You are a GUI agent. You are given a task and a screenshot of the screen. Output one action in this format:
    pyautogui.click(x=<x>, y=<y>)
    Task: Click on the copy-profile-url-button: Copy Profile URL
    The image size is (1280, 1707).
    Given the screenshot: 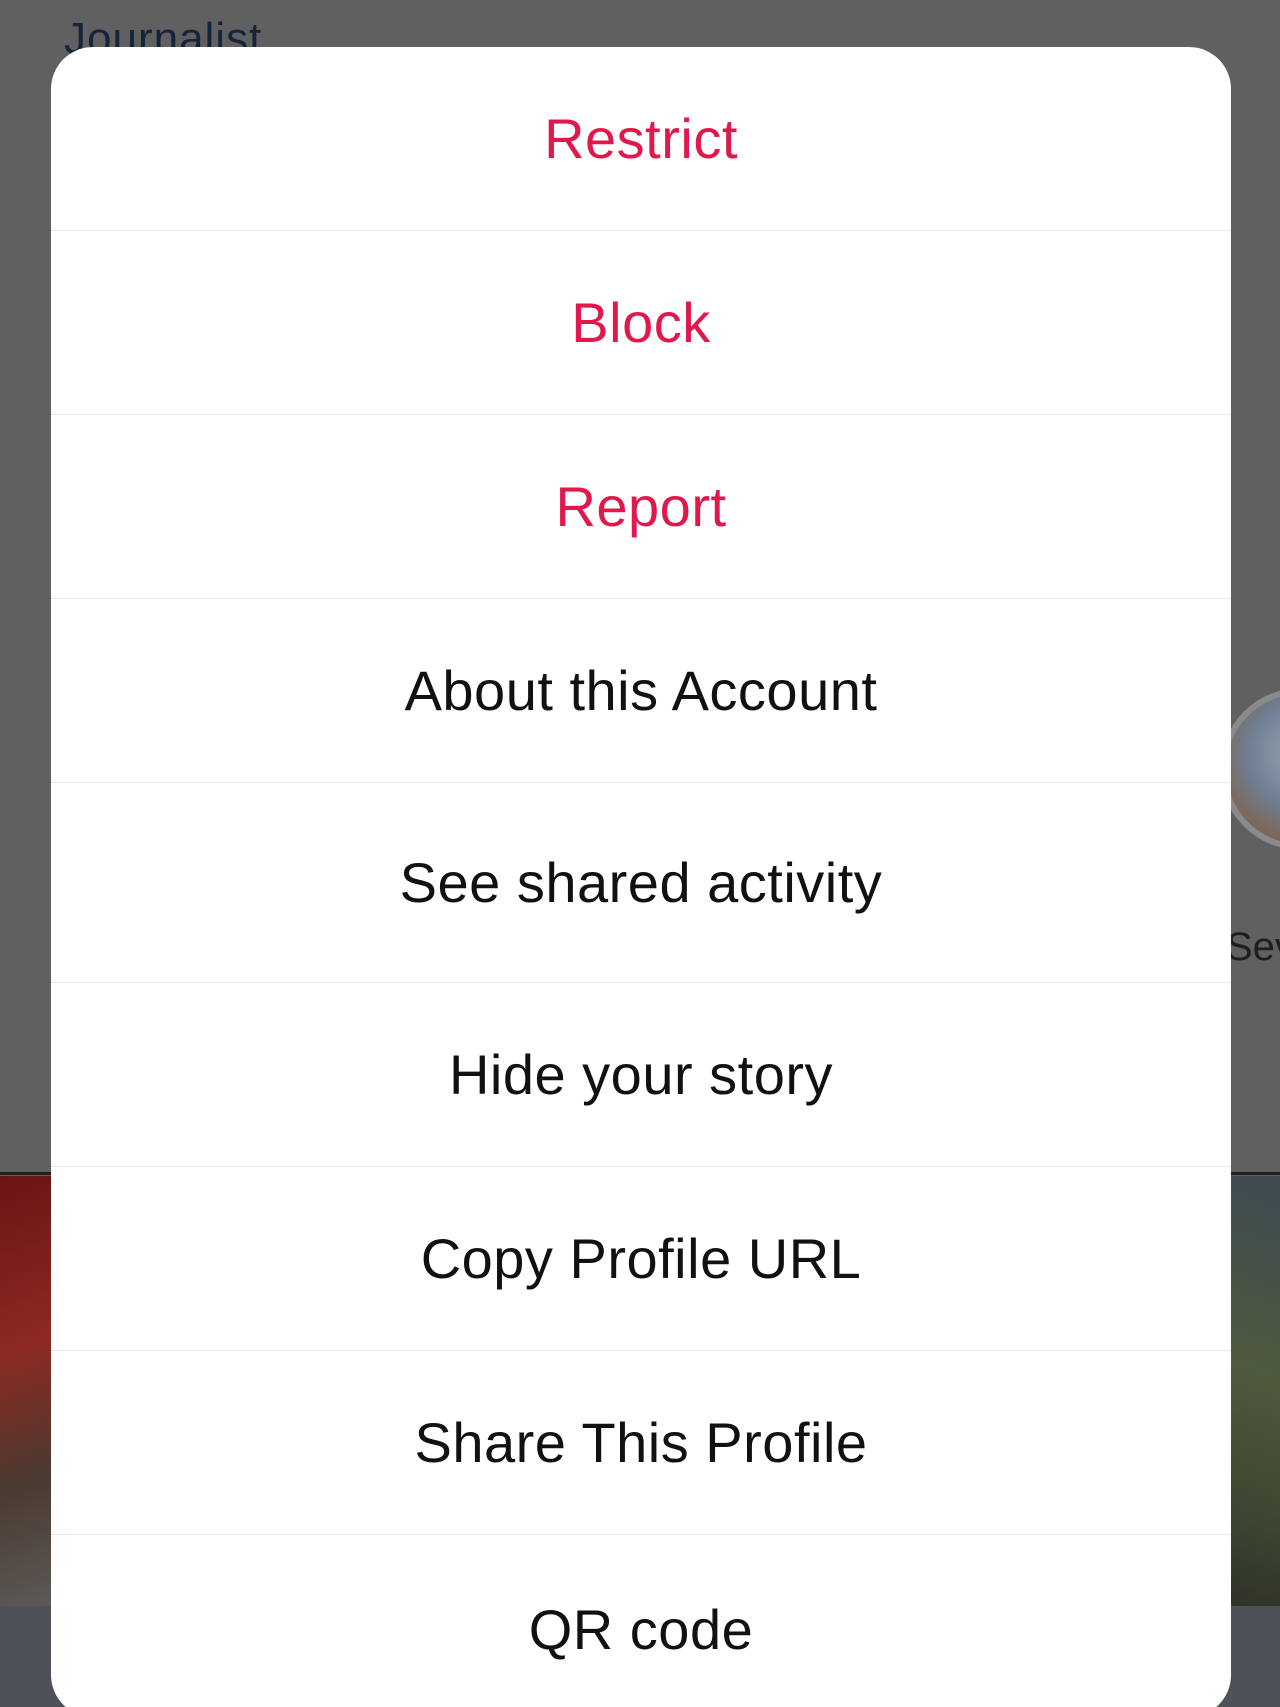 What is the action you would take?
    pyautogui.click(x=641, y=1259)
    